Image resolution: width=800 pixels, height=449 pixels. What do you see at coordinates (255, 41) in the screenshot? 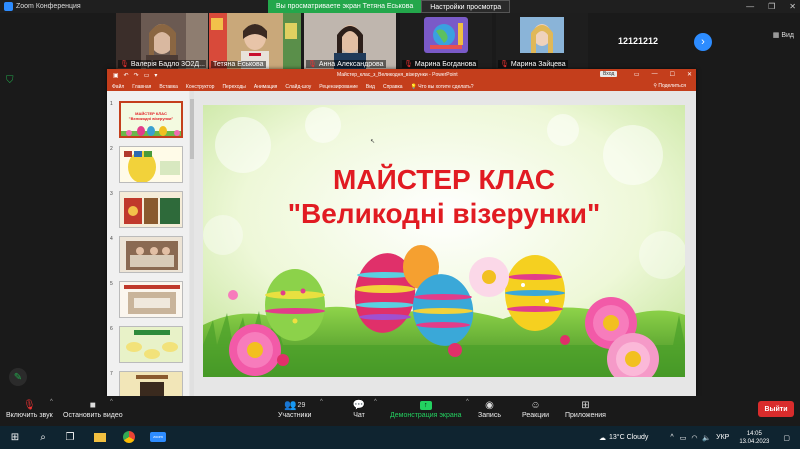
I see `participant-tile-active: Тетяна Еськова` at bounding box center [255, 41].